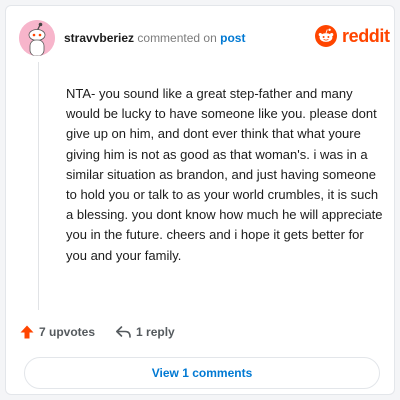 The width and height of the screenshot is (400, 400). I want to click on thread-line, so click(38, 186).